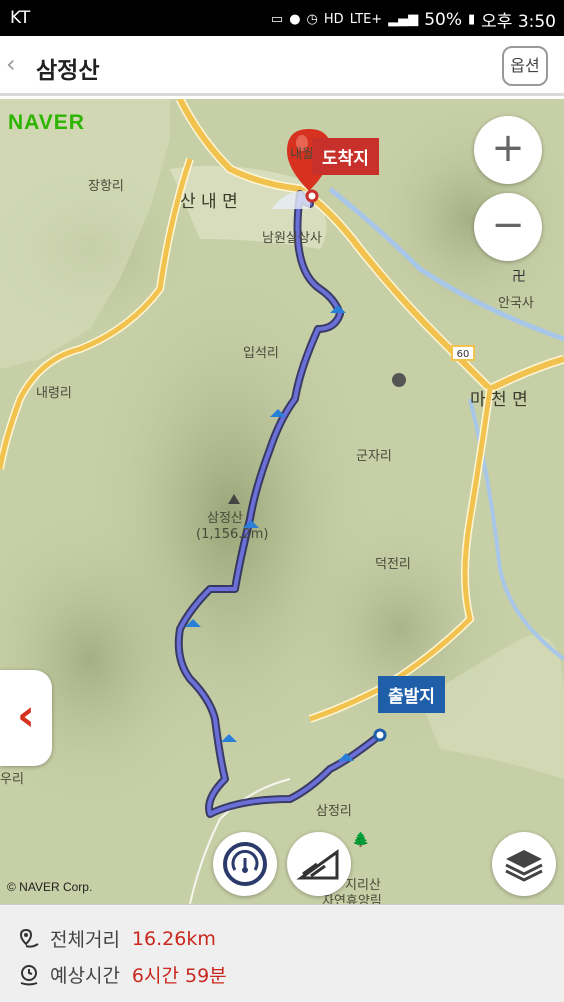 Image resolution: width=564 pixels, height=1002 pixels. Describe the element at coordinates (11, 64) in the screenshot. I see `back-chevron-icon: ‹` at that location.